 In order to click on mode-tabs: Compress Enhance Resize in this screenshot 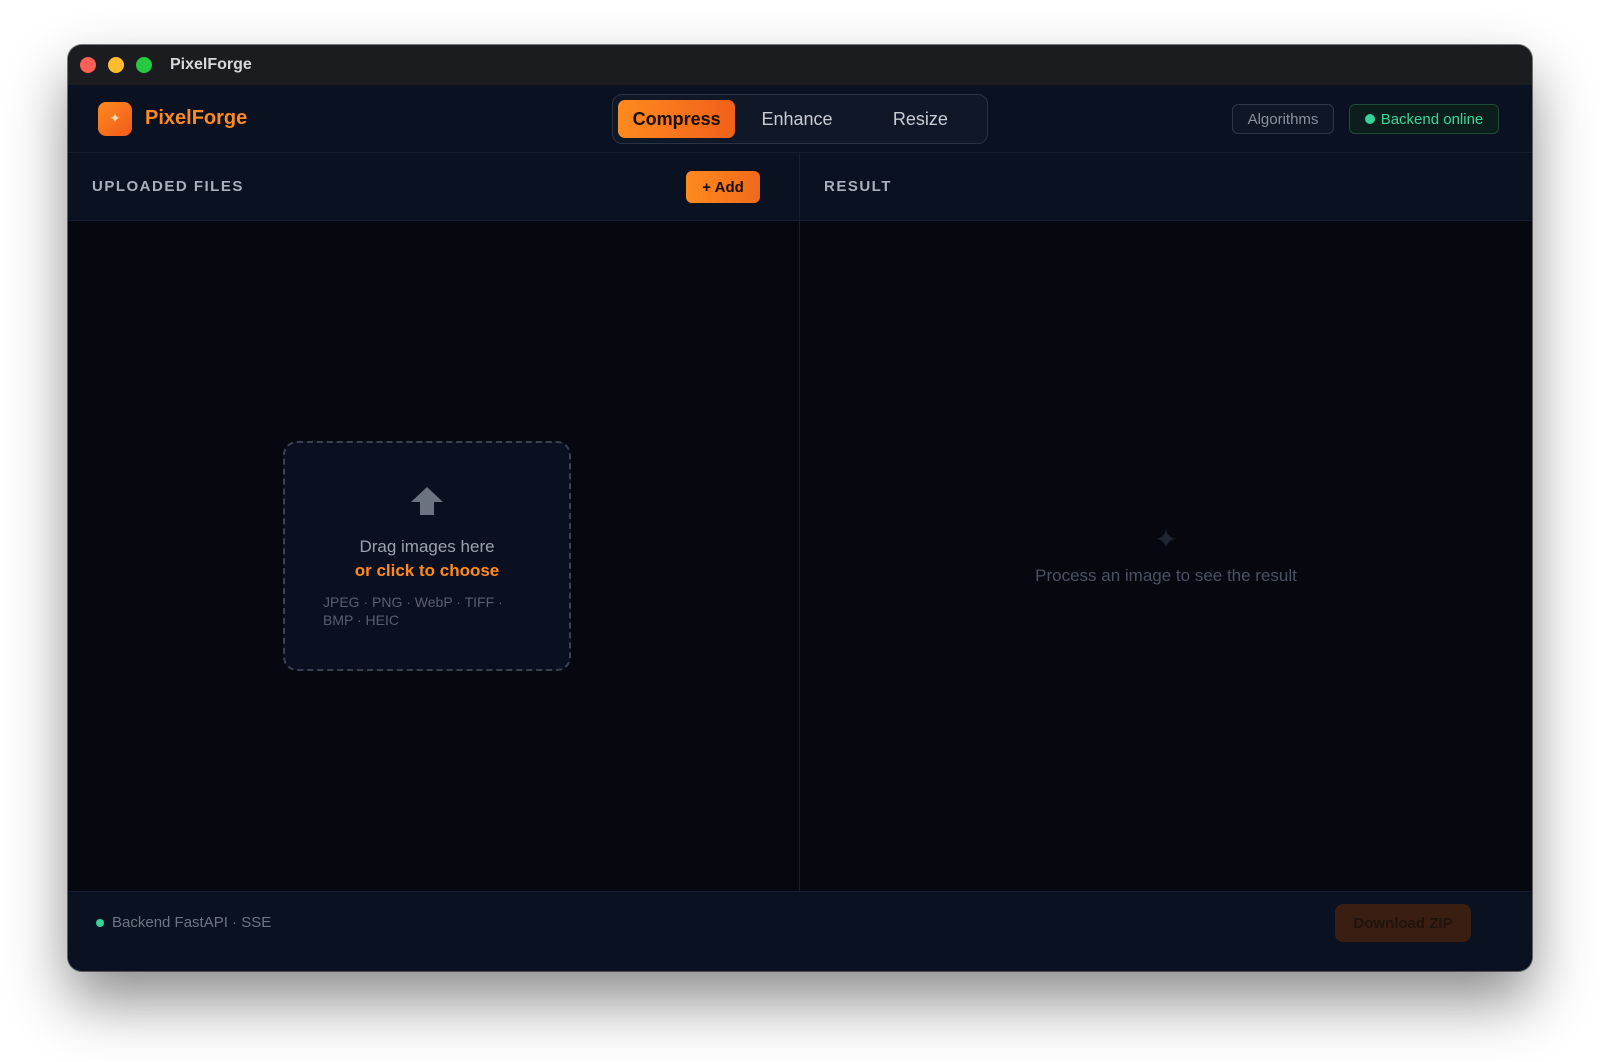, I will do `click(800, 119)`.